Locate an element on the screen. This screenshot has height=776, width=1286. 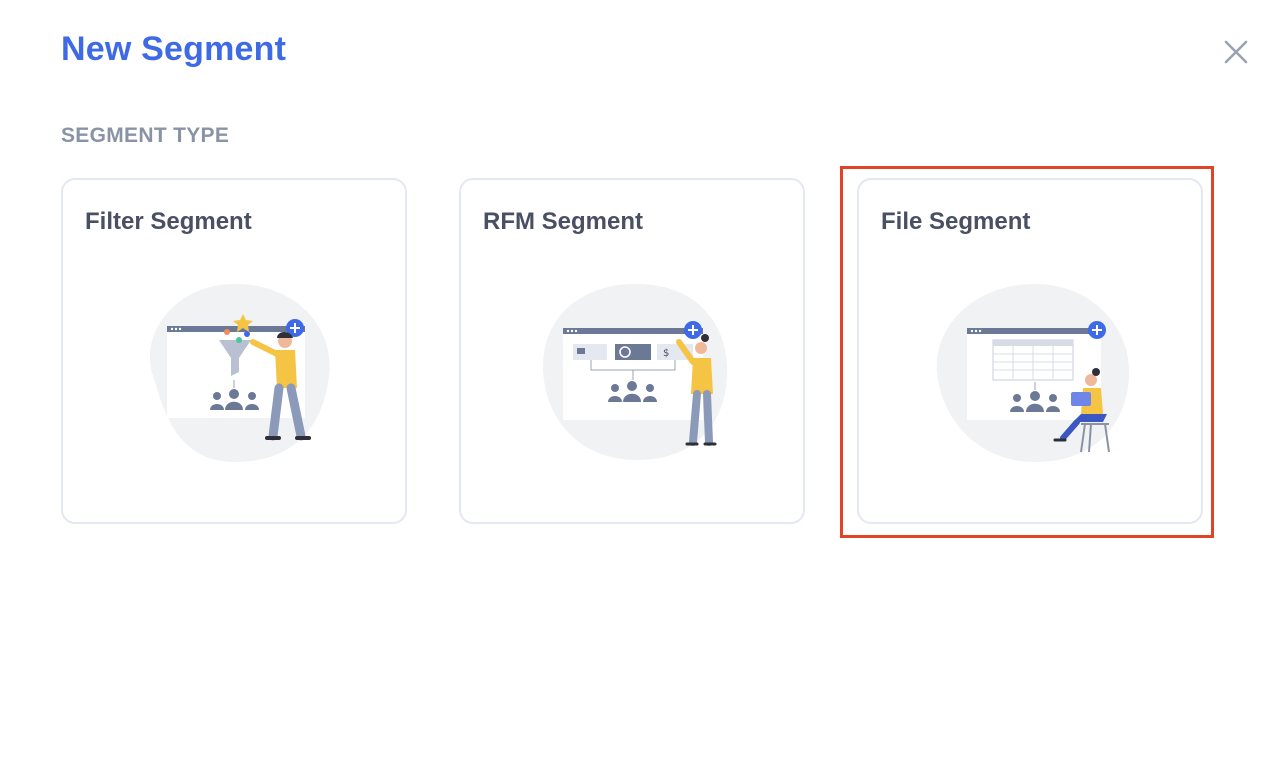
file-segment-card: File Segment is located at coordinates (1030, 351).